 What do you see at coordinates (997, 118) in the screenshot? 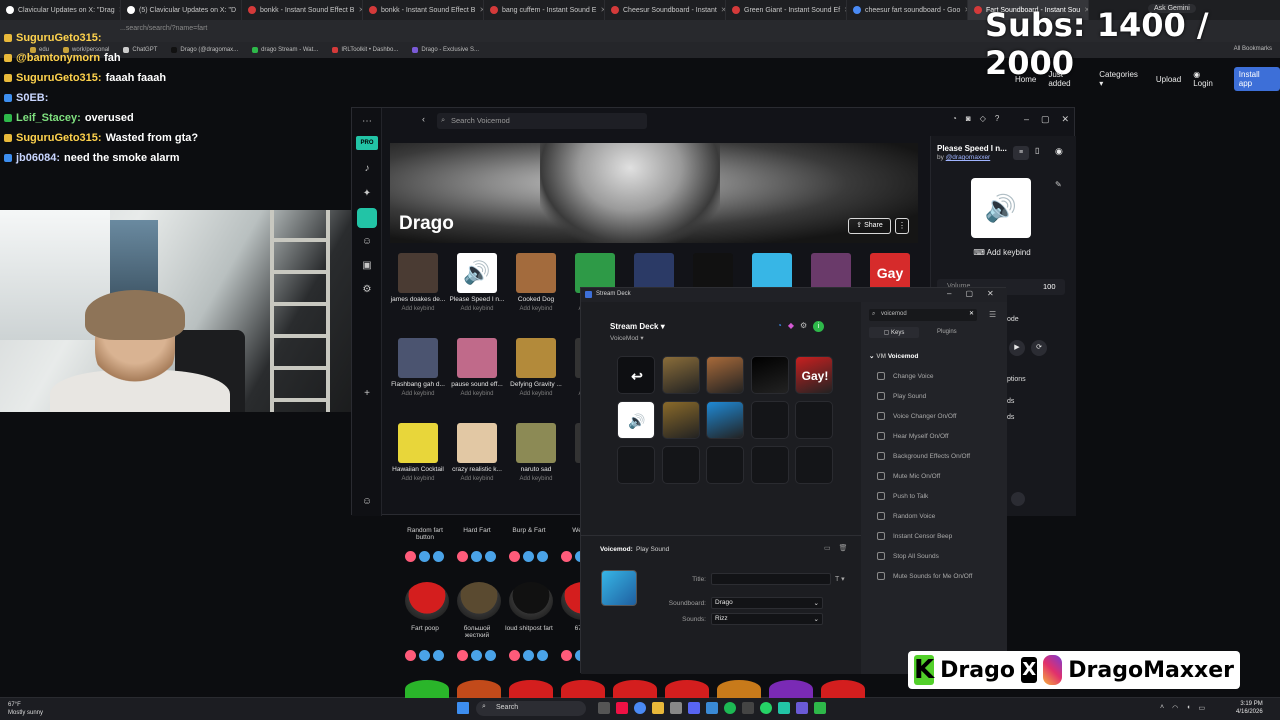
I see `help-icon: ?` at bounding box center [997, 118].